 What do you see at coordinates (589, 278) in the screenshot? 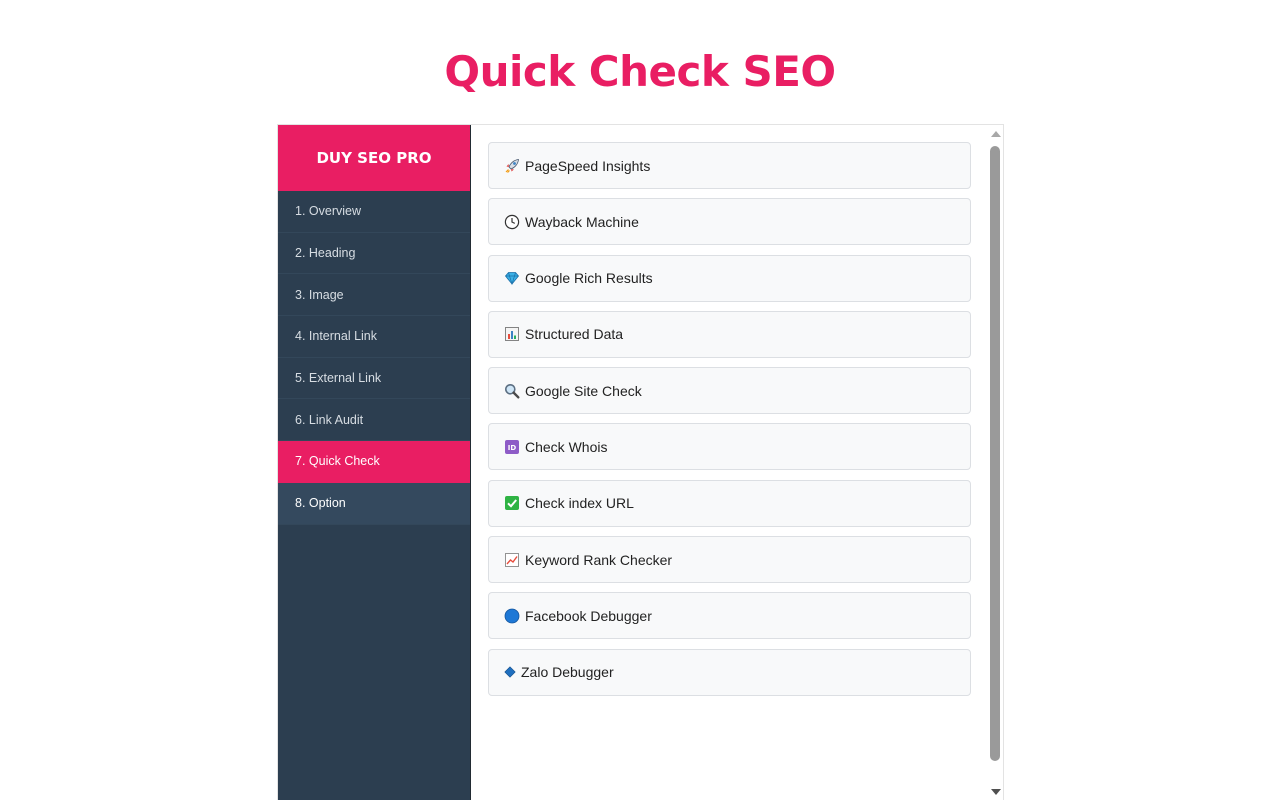
I see `tool-label: Google Rich Results` at bounding box center [589, 278].